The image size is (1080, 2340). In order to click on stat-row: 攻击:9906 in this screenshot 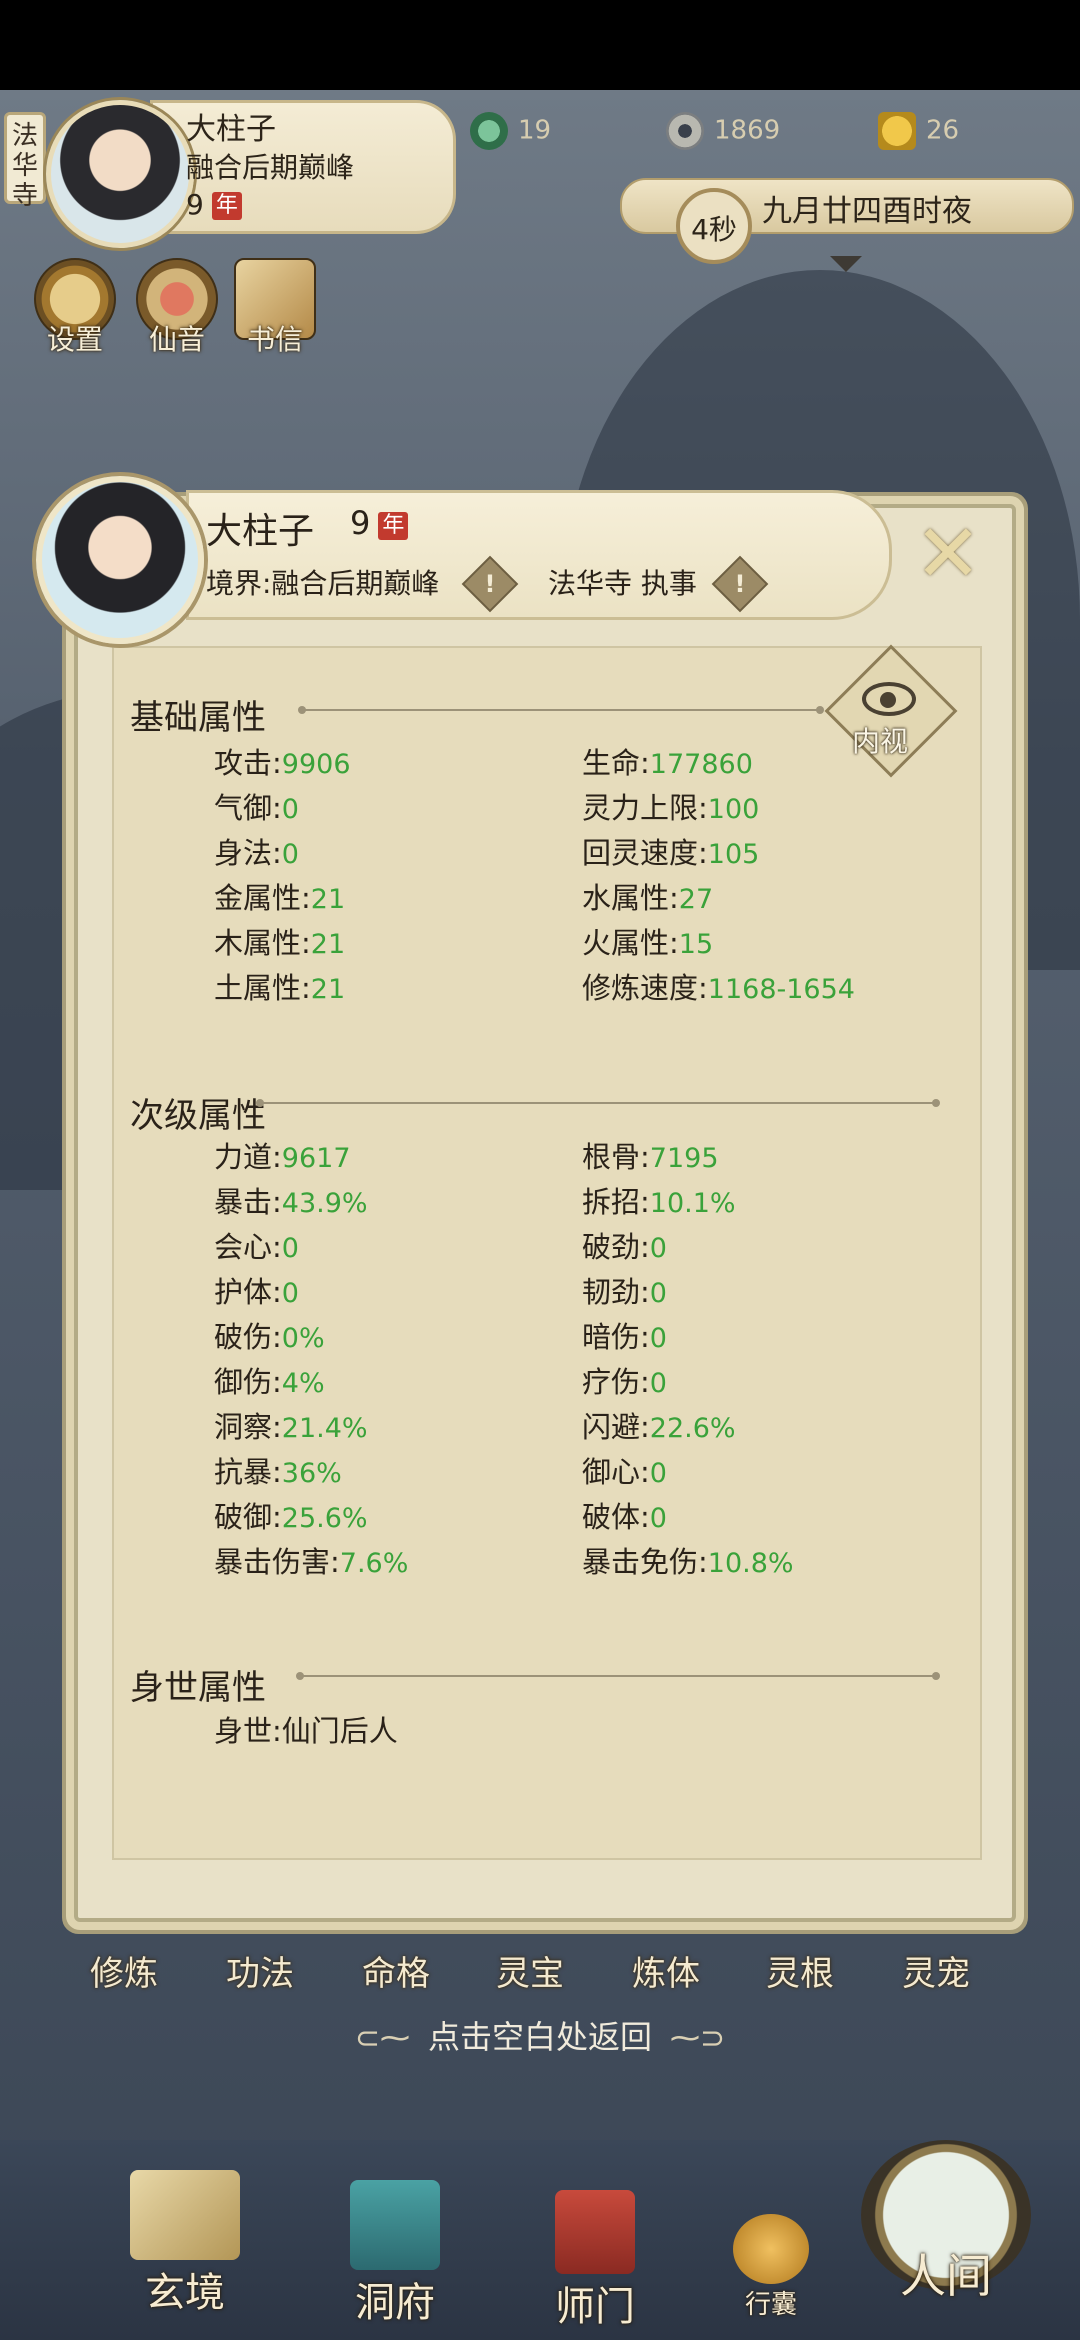, I will do `click(282, 763)`.